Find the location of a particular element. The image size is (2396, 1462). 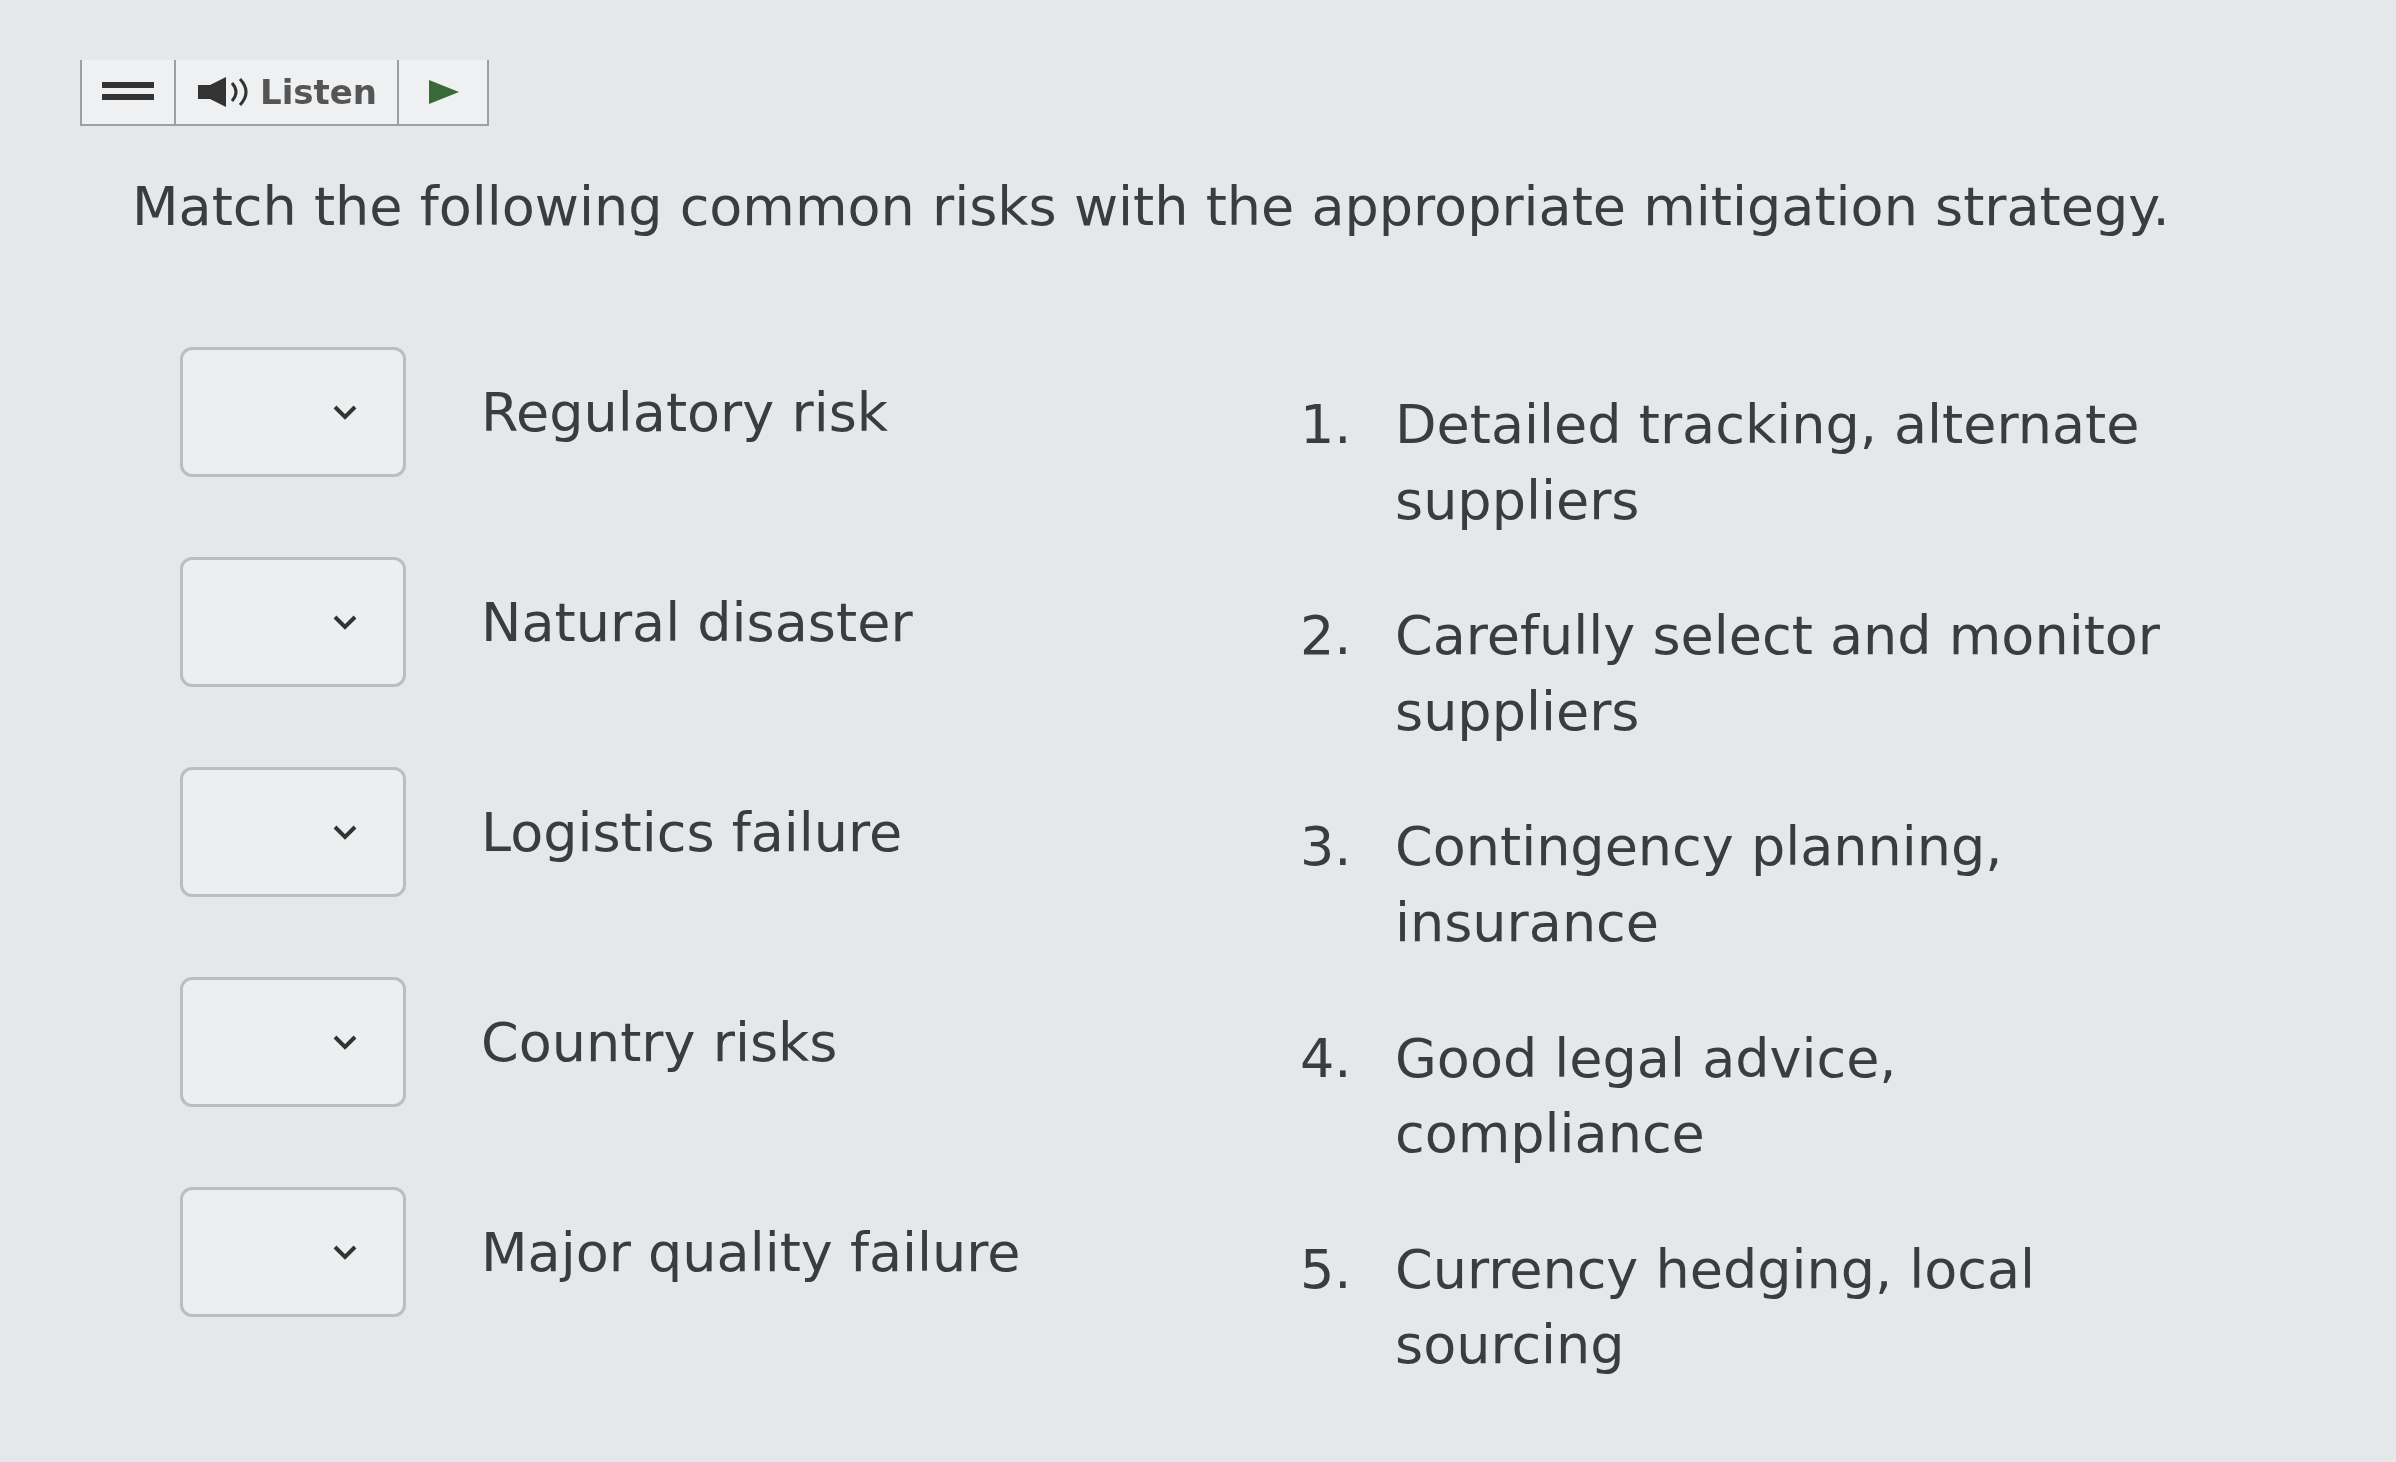

strategy-text: Currency hedging, local sourcing is located at coordinates (1716, 1307).